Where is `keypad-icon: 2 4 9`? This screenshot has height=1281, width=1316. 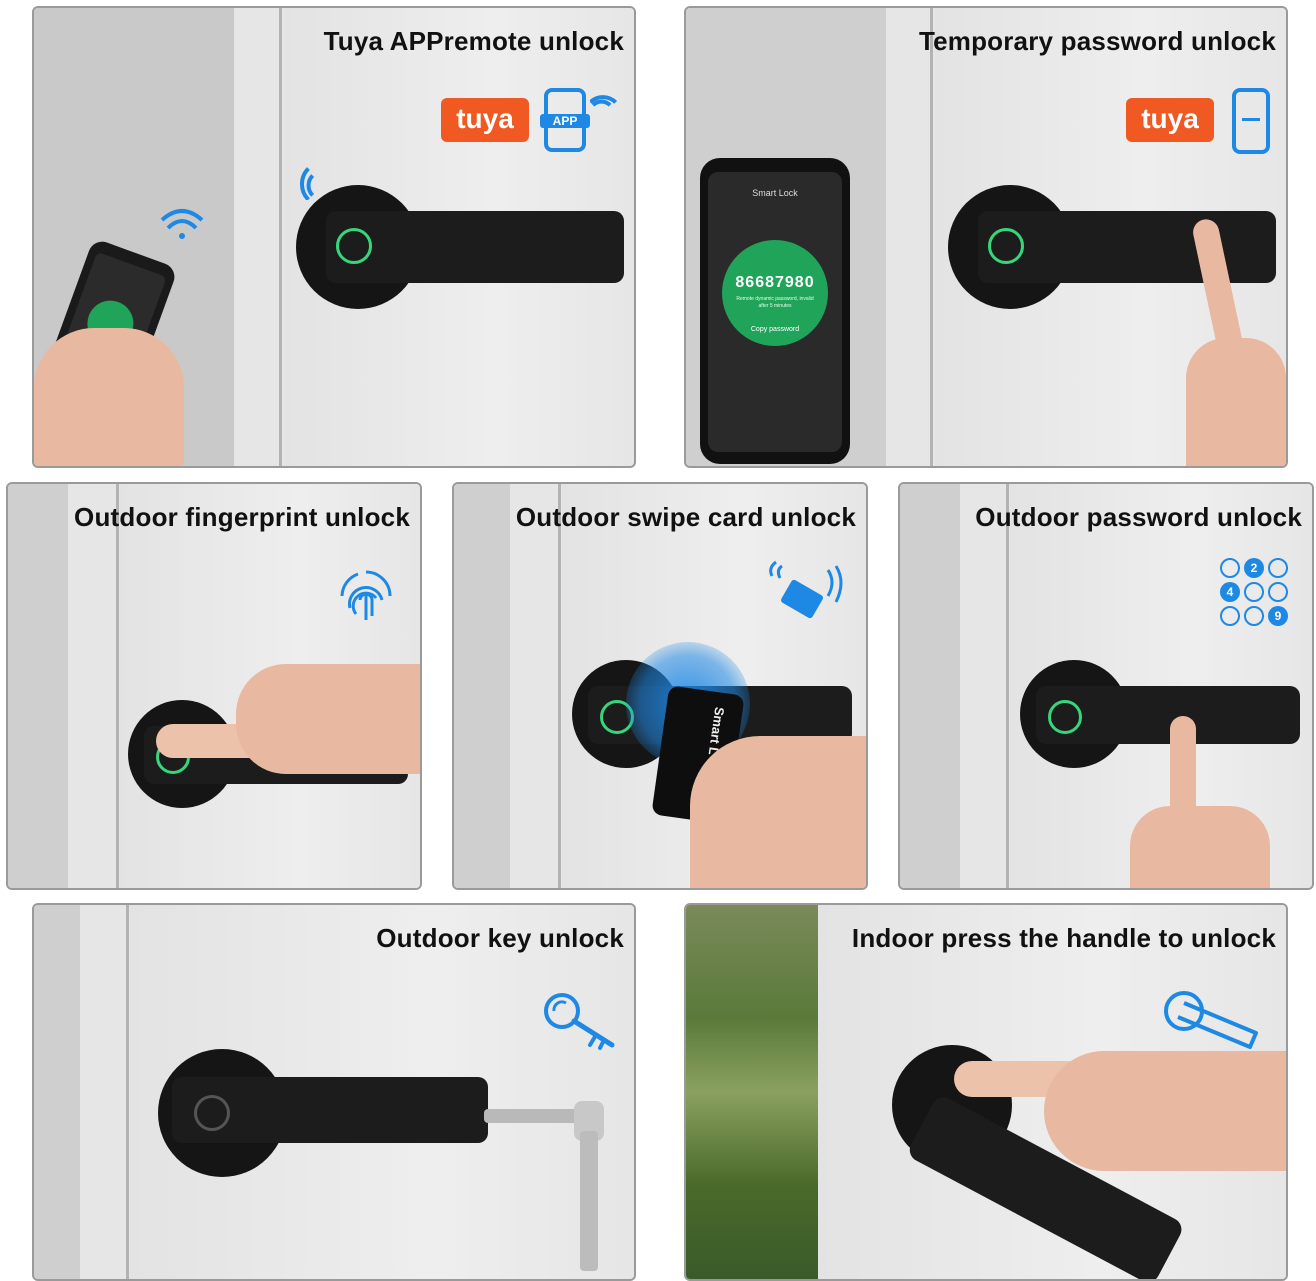 keypad-icon: 2 4 9 is located at coordinates (1265, 594).